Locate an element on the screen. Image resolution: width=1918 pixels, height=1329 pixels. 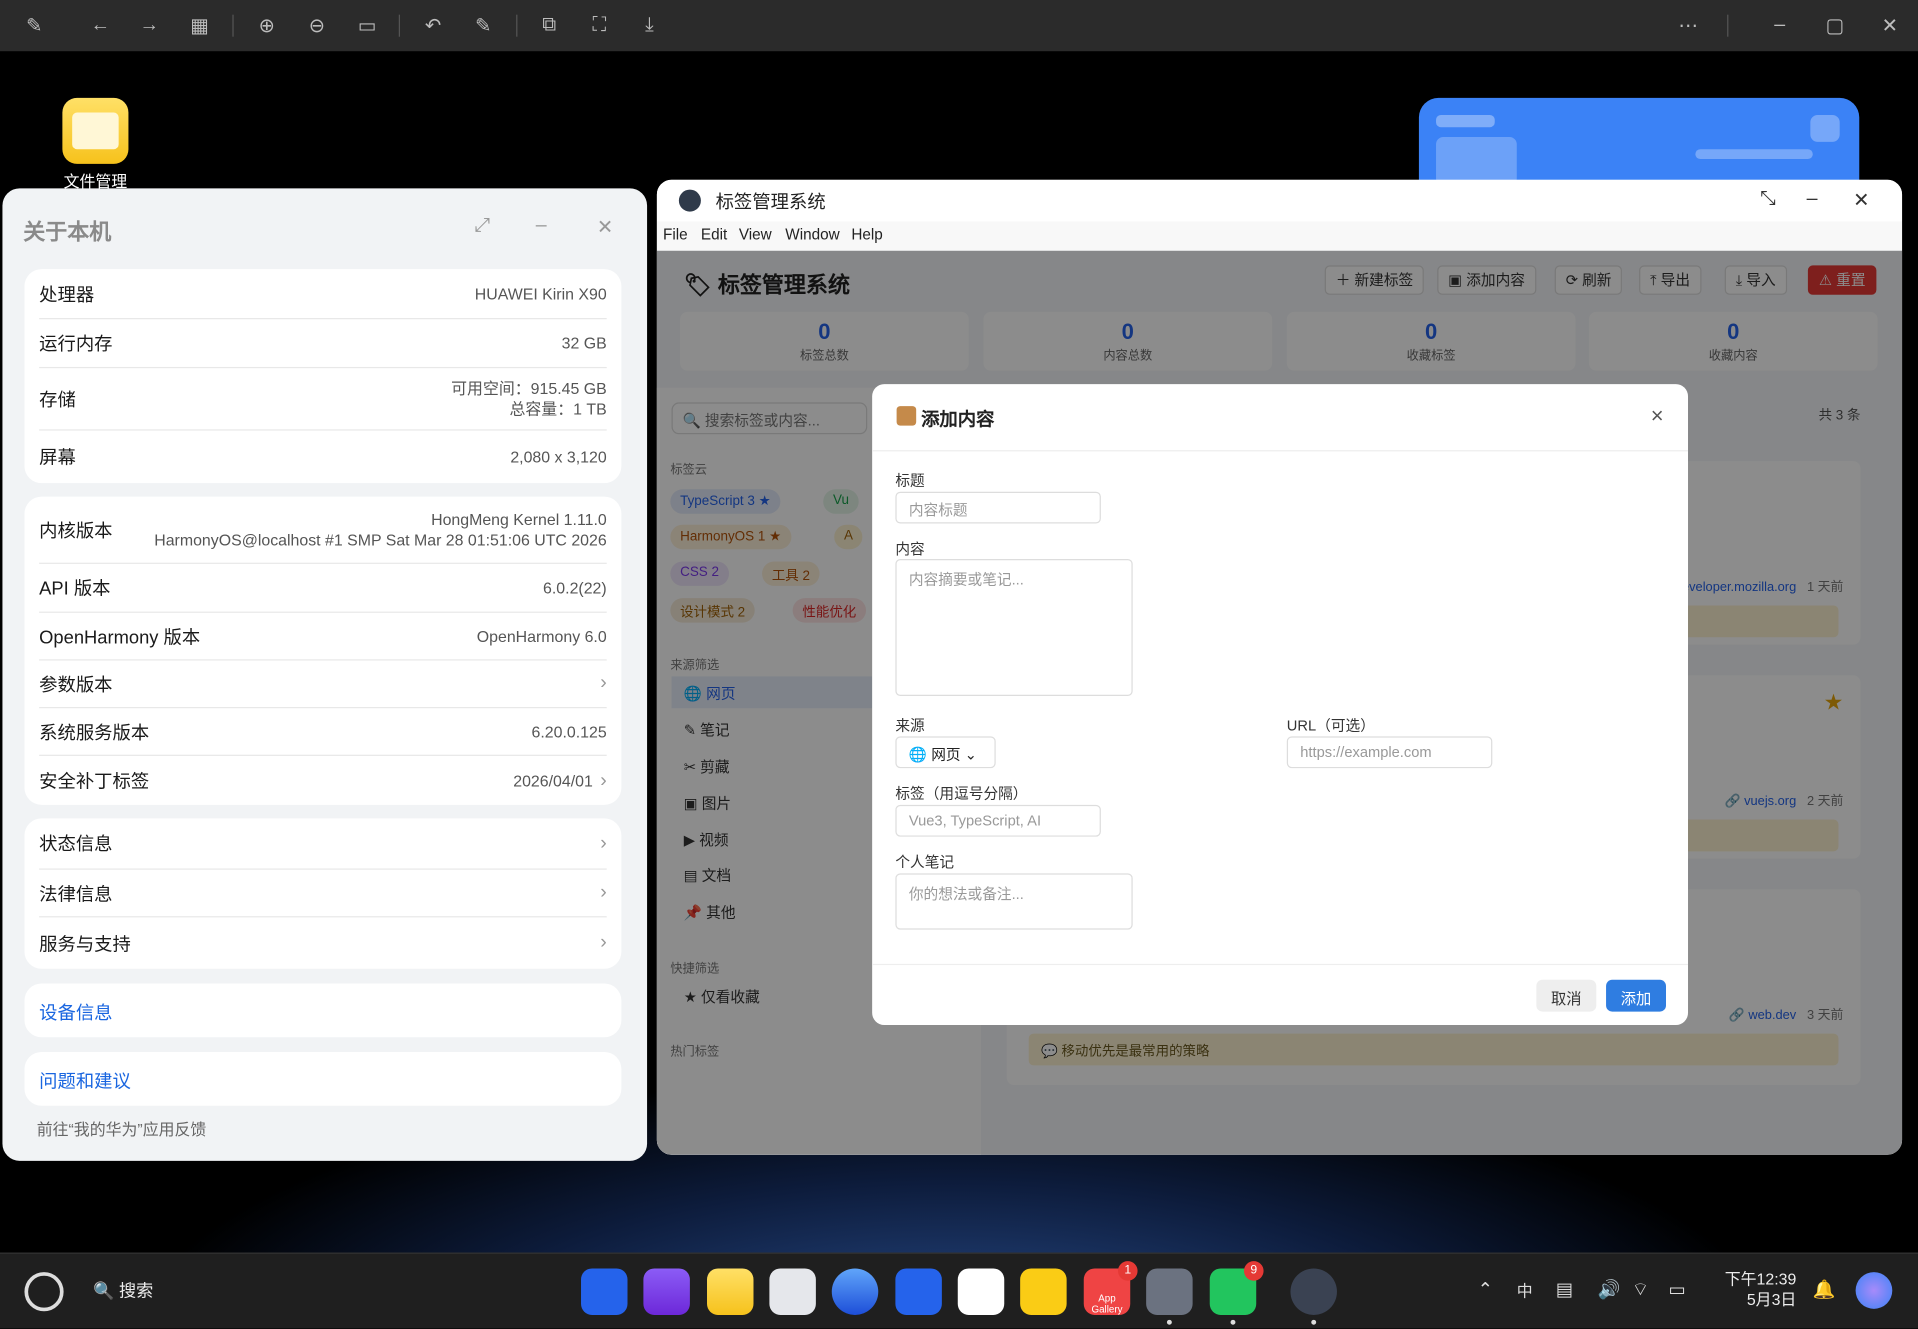
service-version-row: 系统服务版本 6.20.0.125 is located at coordinates (323, 732).